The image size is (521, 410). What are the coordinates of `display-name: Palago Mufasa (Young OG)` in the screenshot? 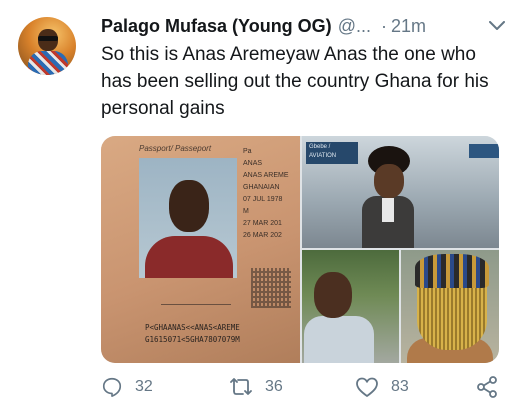 It's located at (216, 26).